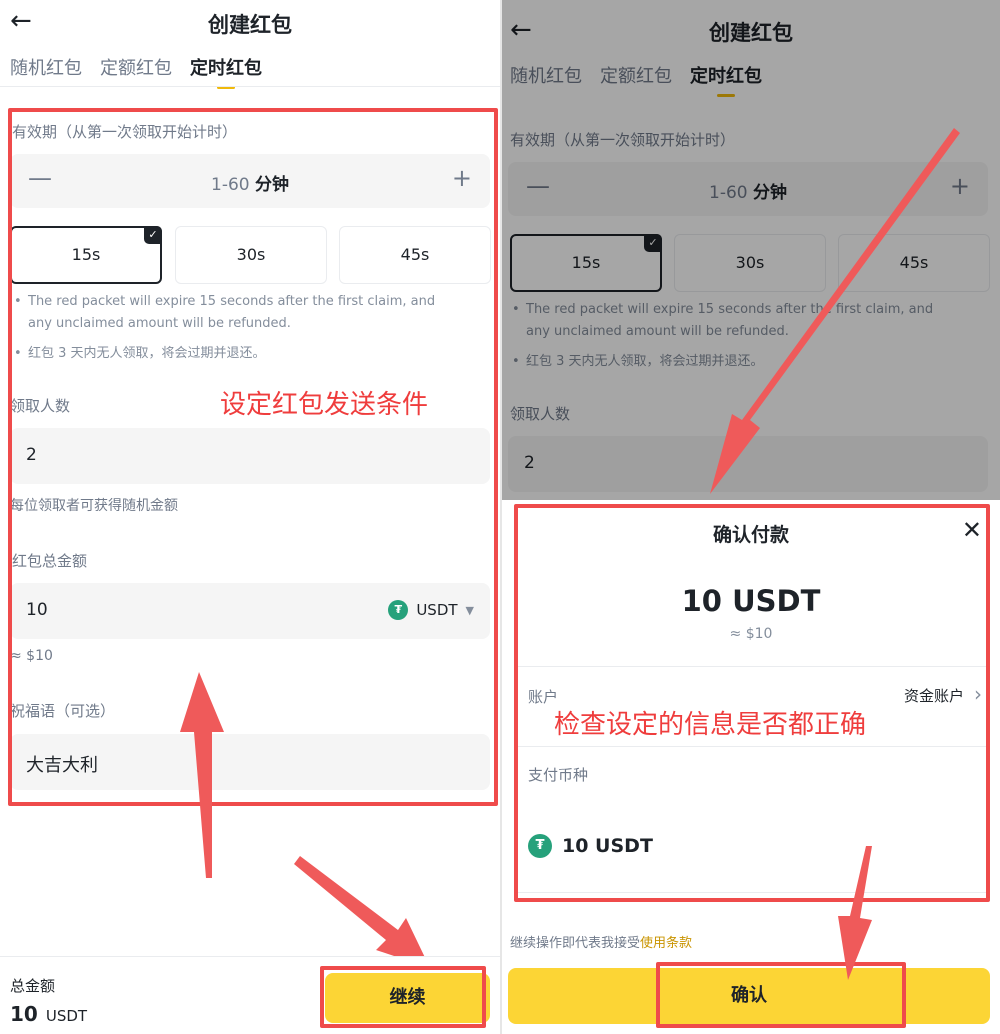 The width and height of the screenshot is (1000, 1034). I want to click on summary-label: 总金额, so click(33, 986).